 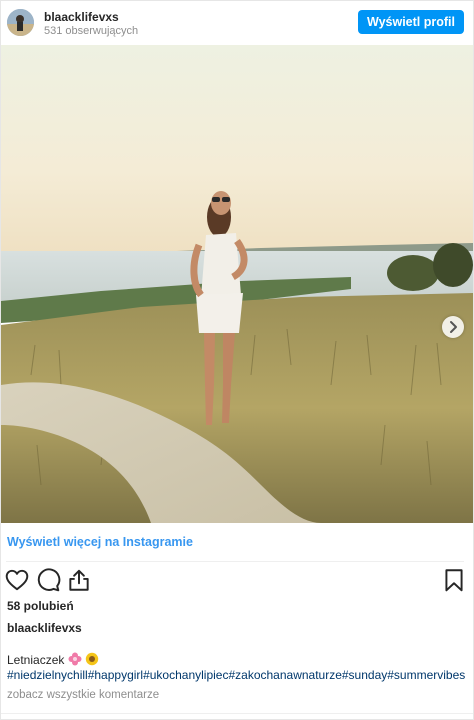 I want to click on caption-username: blaacklifevxs, so click(x=44, y=628).